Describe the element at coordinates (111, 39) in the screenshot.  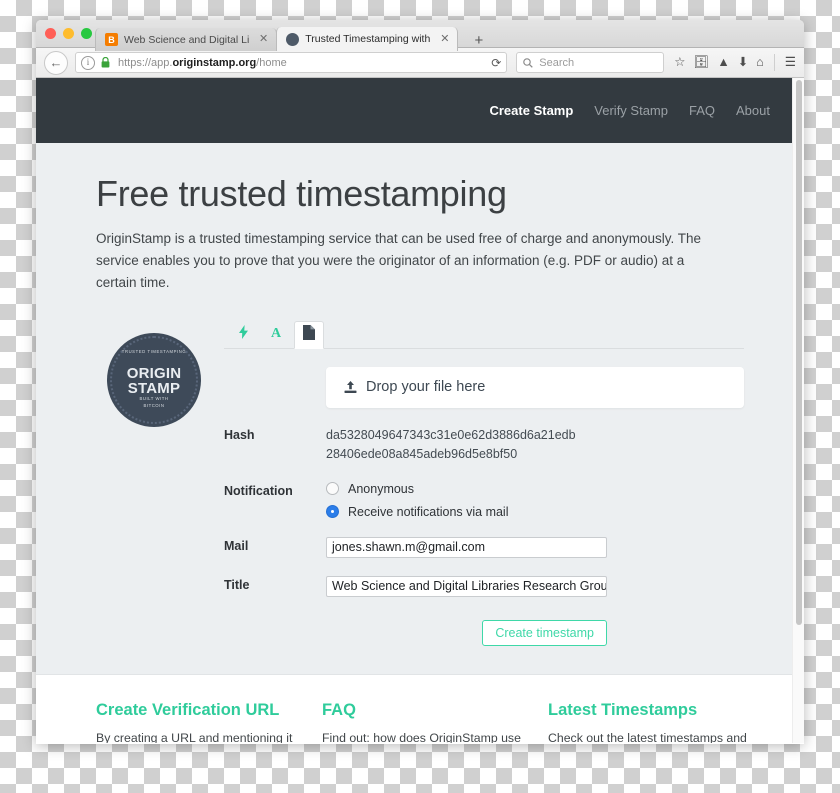
I see `blogger-favicon-icon: B` at that location.